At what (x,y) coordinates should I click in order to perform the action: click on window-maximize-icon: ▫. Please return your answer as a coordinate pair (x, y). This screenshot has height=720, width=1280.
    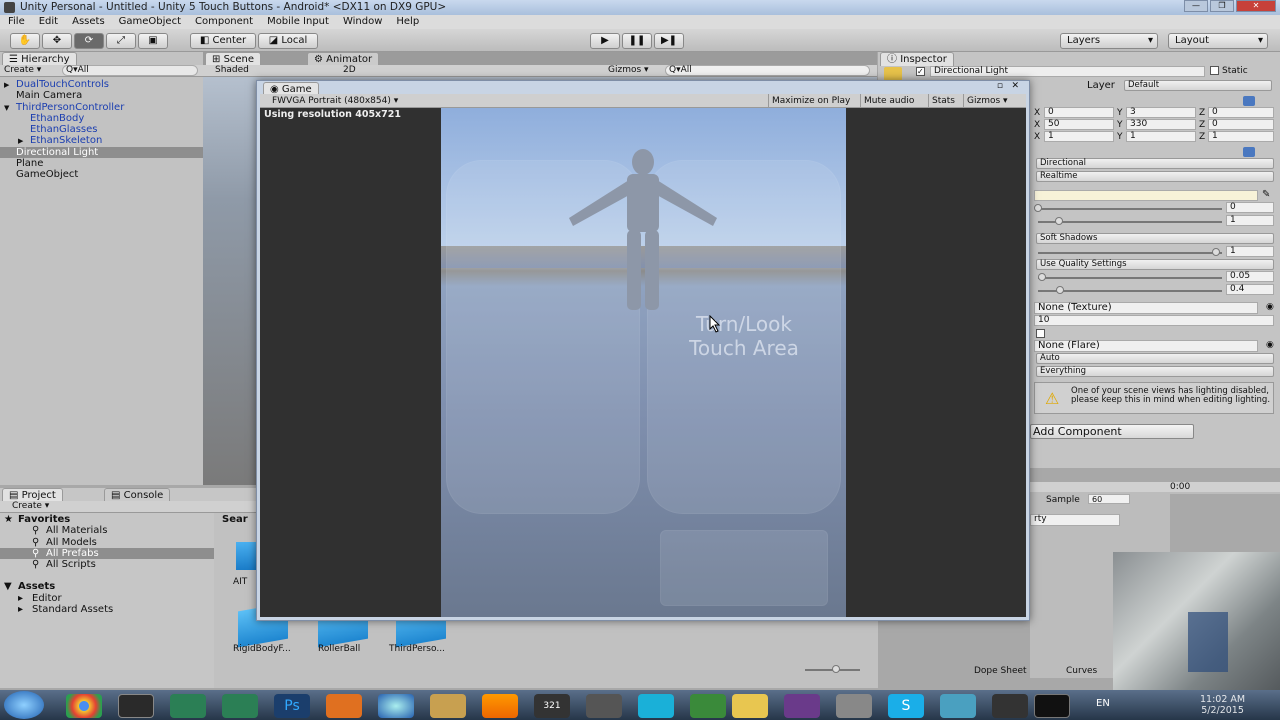
    Looking at the image, I should click on (1000, 86).